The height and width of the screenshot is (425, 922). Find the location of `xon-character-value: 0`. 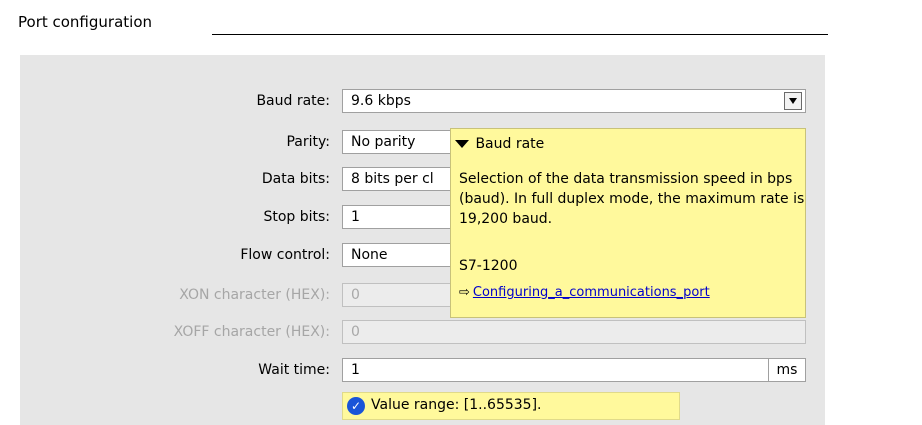

xon-character-value: 0 is located at coordinates (355, 295).